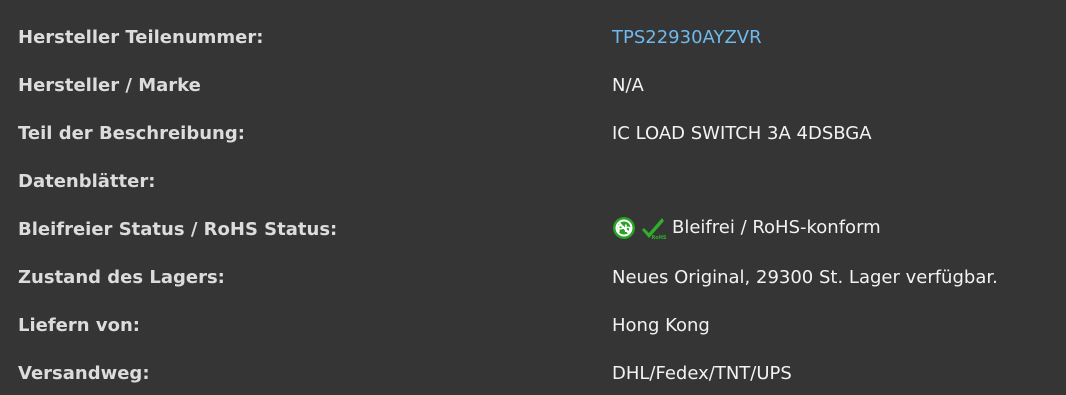 The image size is (1066, 395). I want to click on spec-row-datasheets: Datenblätter:, so click(533, 182).